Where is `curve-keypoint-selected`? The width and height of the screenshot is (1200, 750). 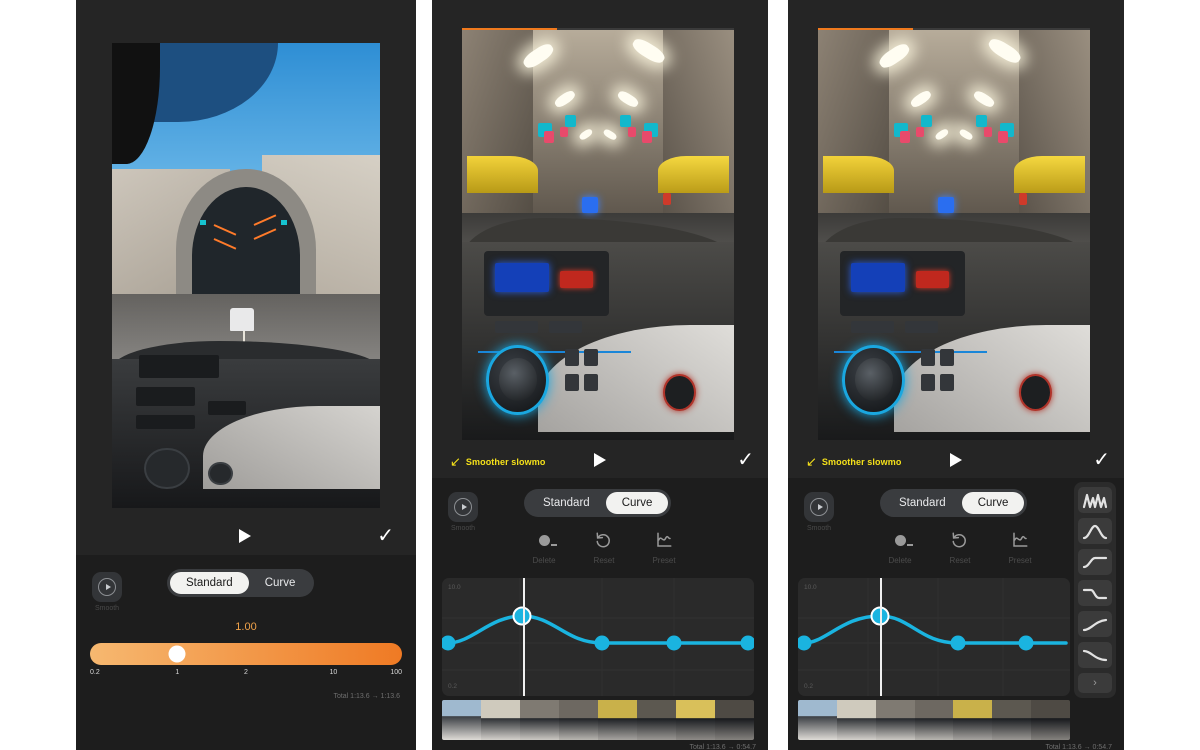 curve-keypoint-selected is located at coordinates (522, 616).